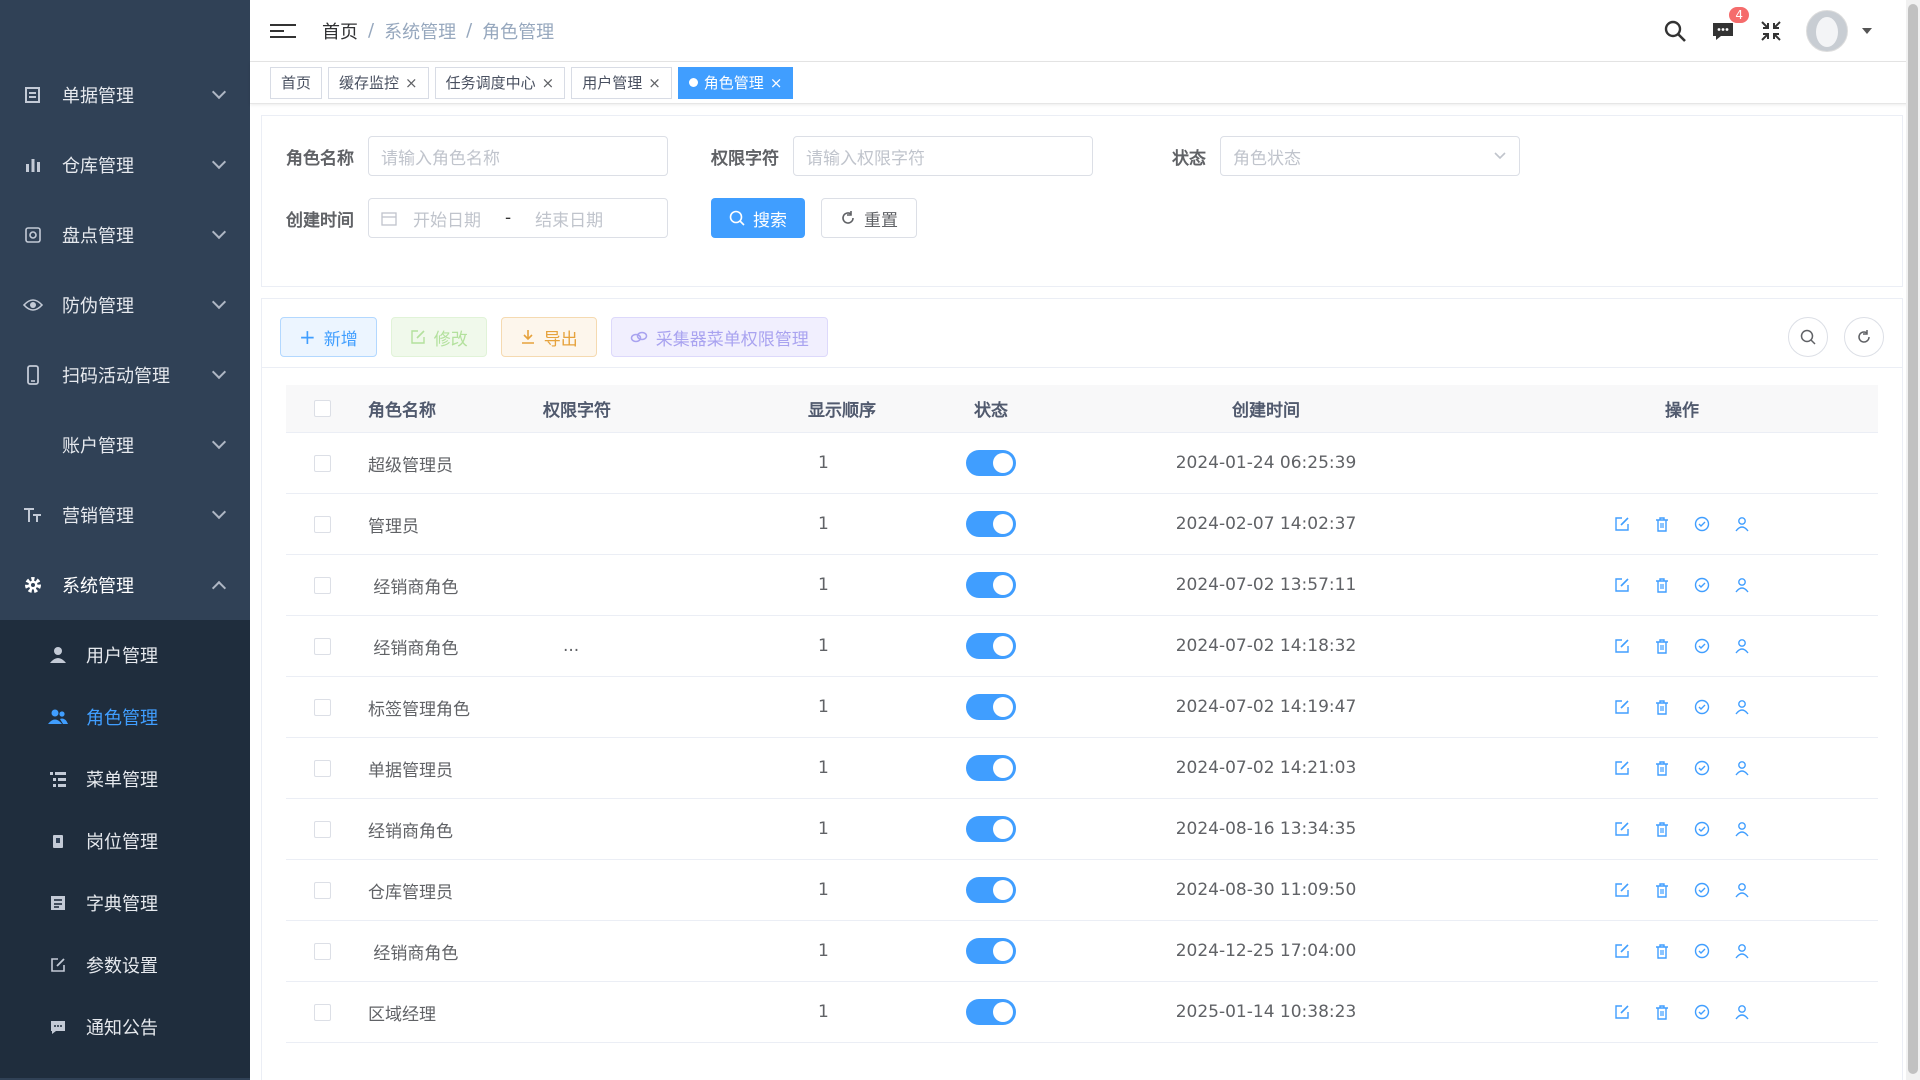 Image resolution: width=1920 pixels, height=1080 pixels. What do you see at coordinates (719, 337) in the screenshot?
I see `collector-menu-permission-button: 采集器菜单权限管理` at bounding box center [719, 337].